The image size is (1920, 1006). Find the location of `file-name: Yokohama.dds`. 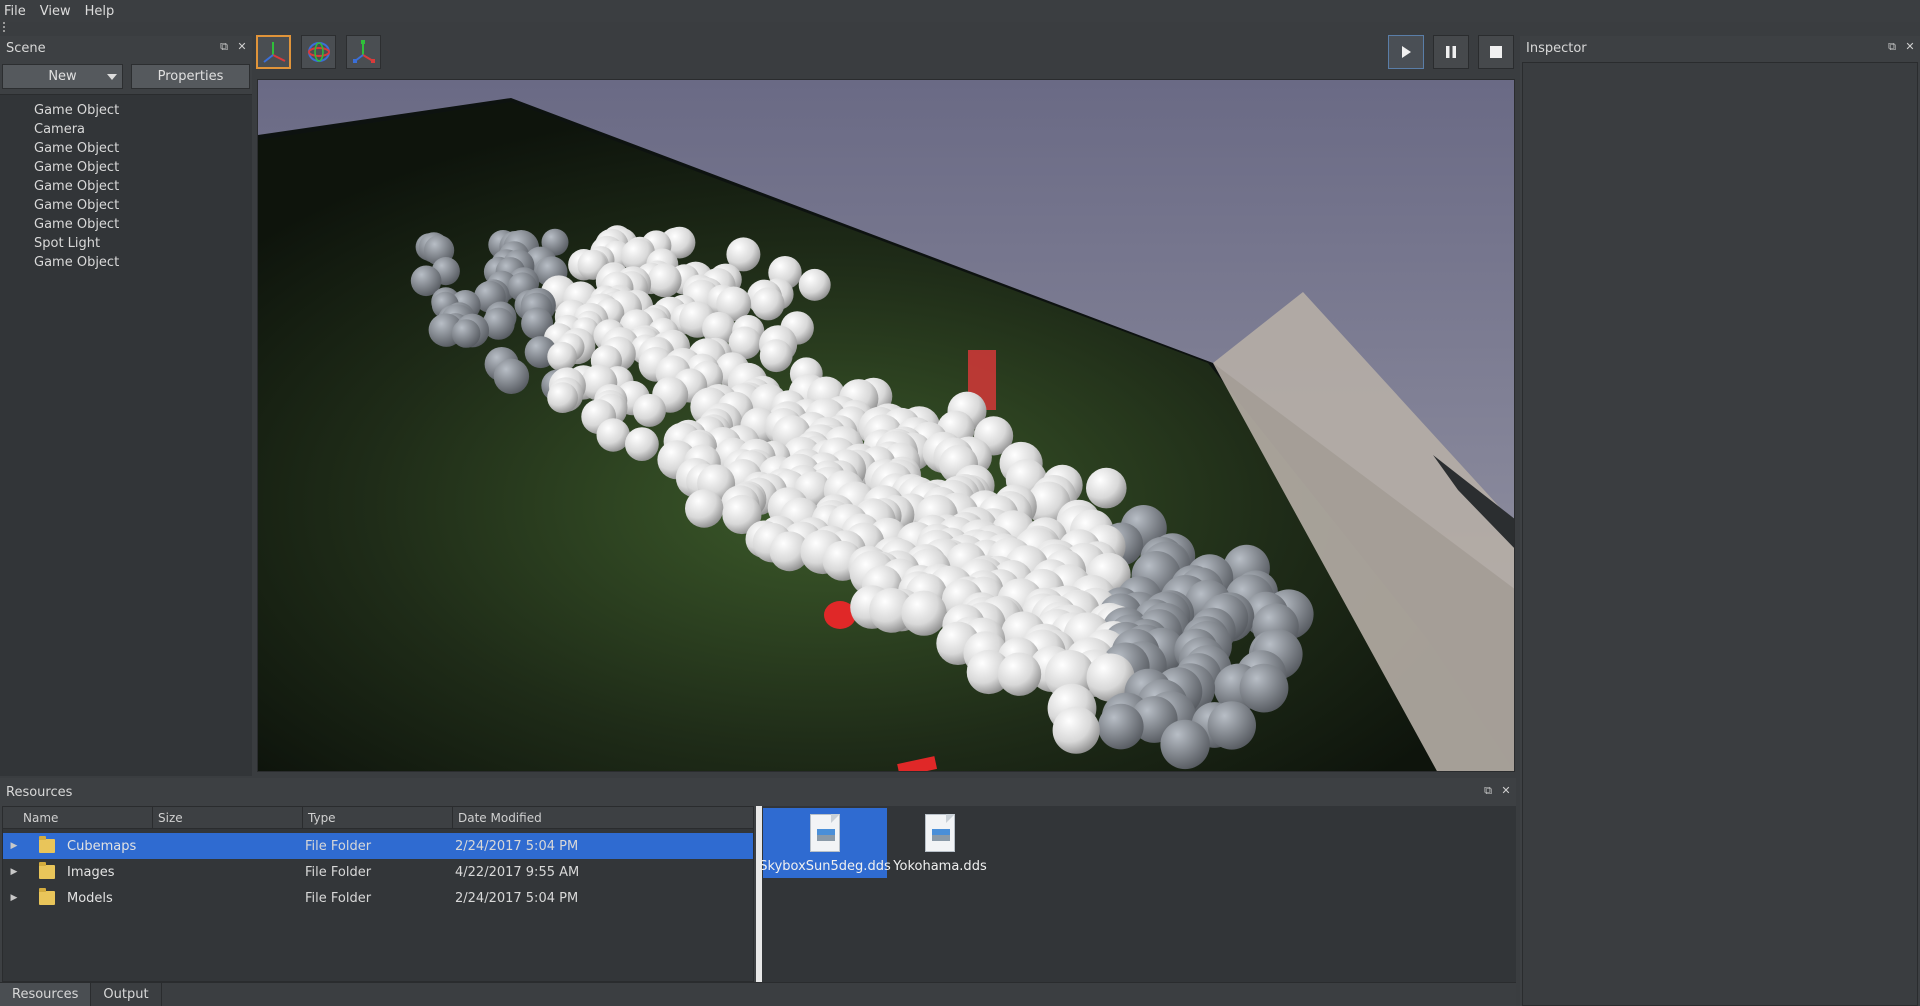

file-name: Yokohama.dds is located at coordinates (940, 866).